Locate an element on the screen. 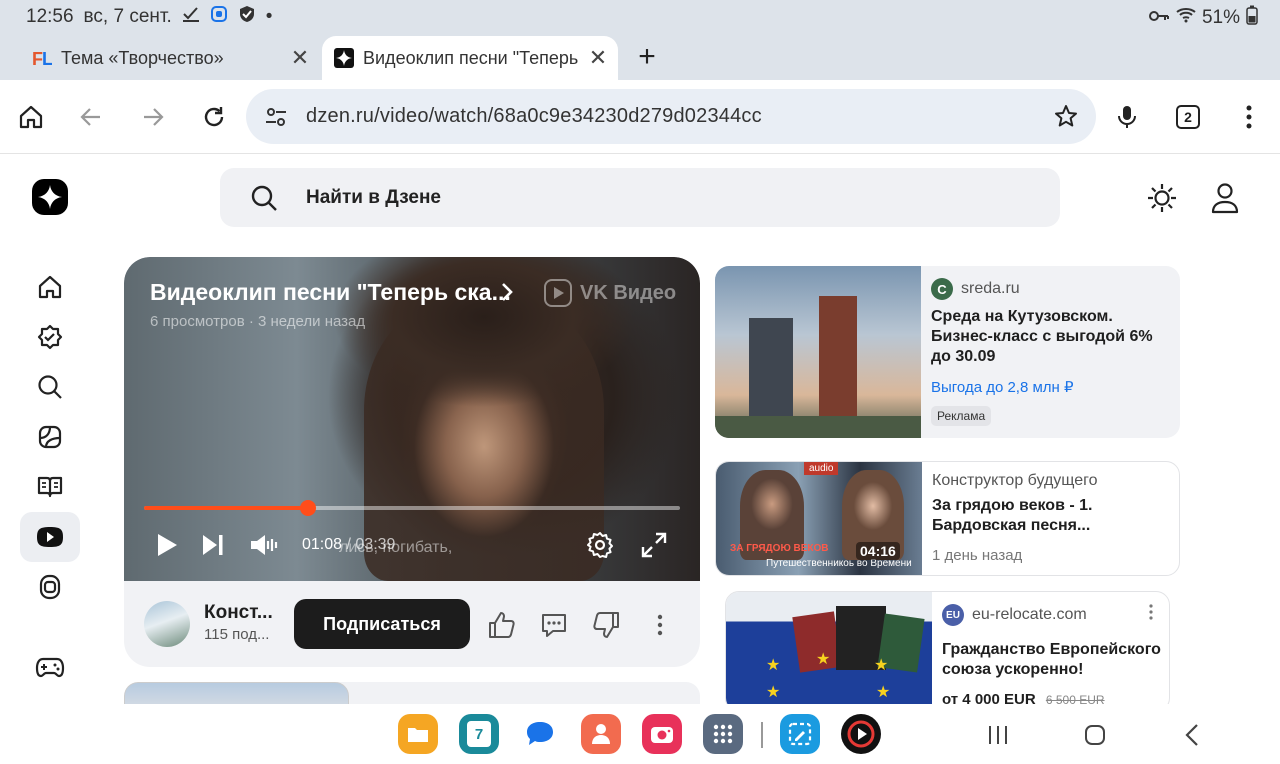 Image resolution: width=1280 pixels, height=764 pixels. recent-apps-icon is located at coordinates (998, 735).